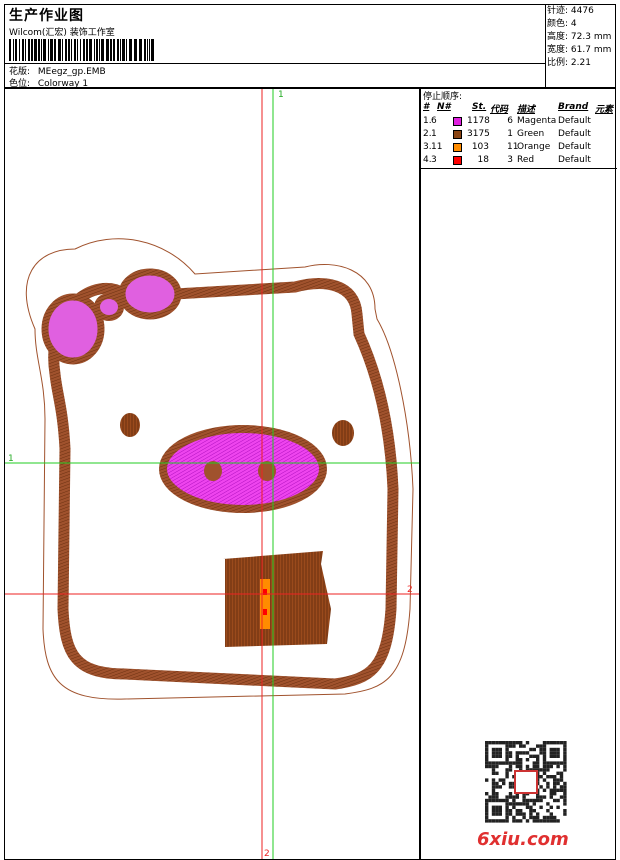 The image size is (620, 860). What do you see at coordinates (573, 107) in the screenshot?
I see `col-brand: Brand` at bounding box center [573, 107].